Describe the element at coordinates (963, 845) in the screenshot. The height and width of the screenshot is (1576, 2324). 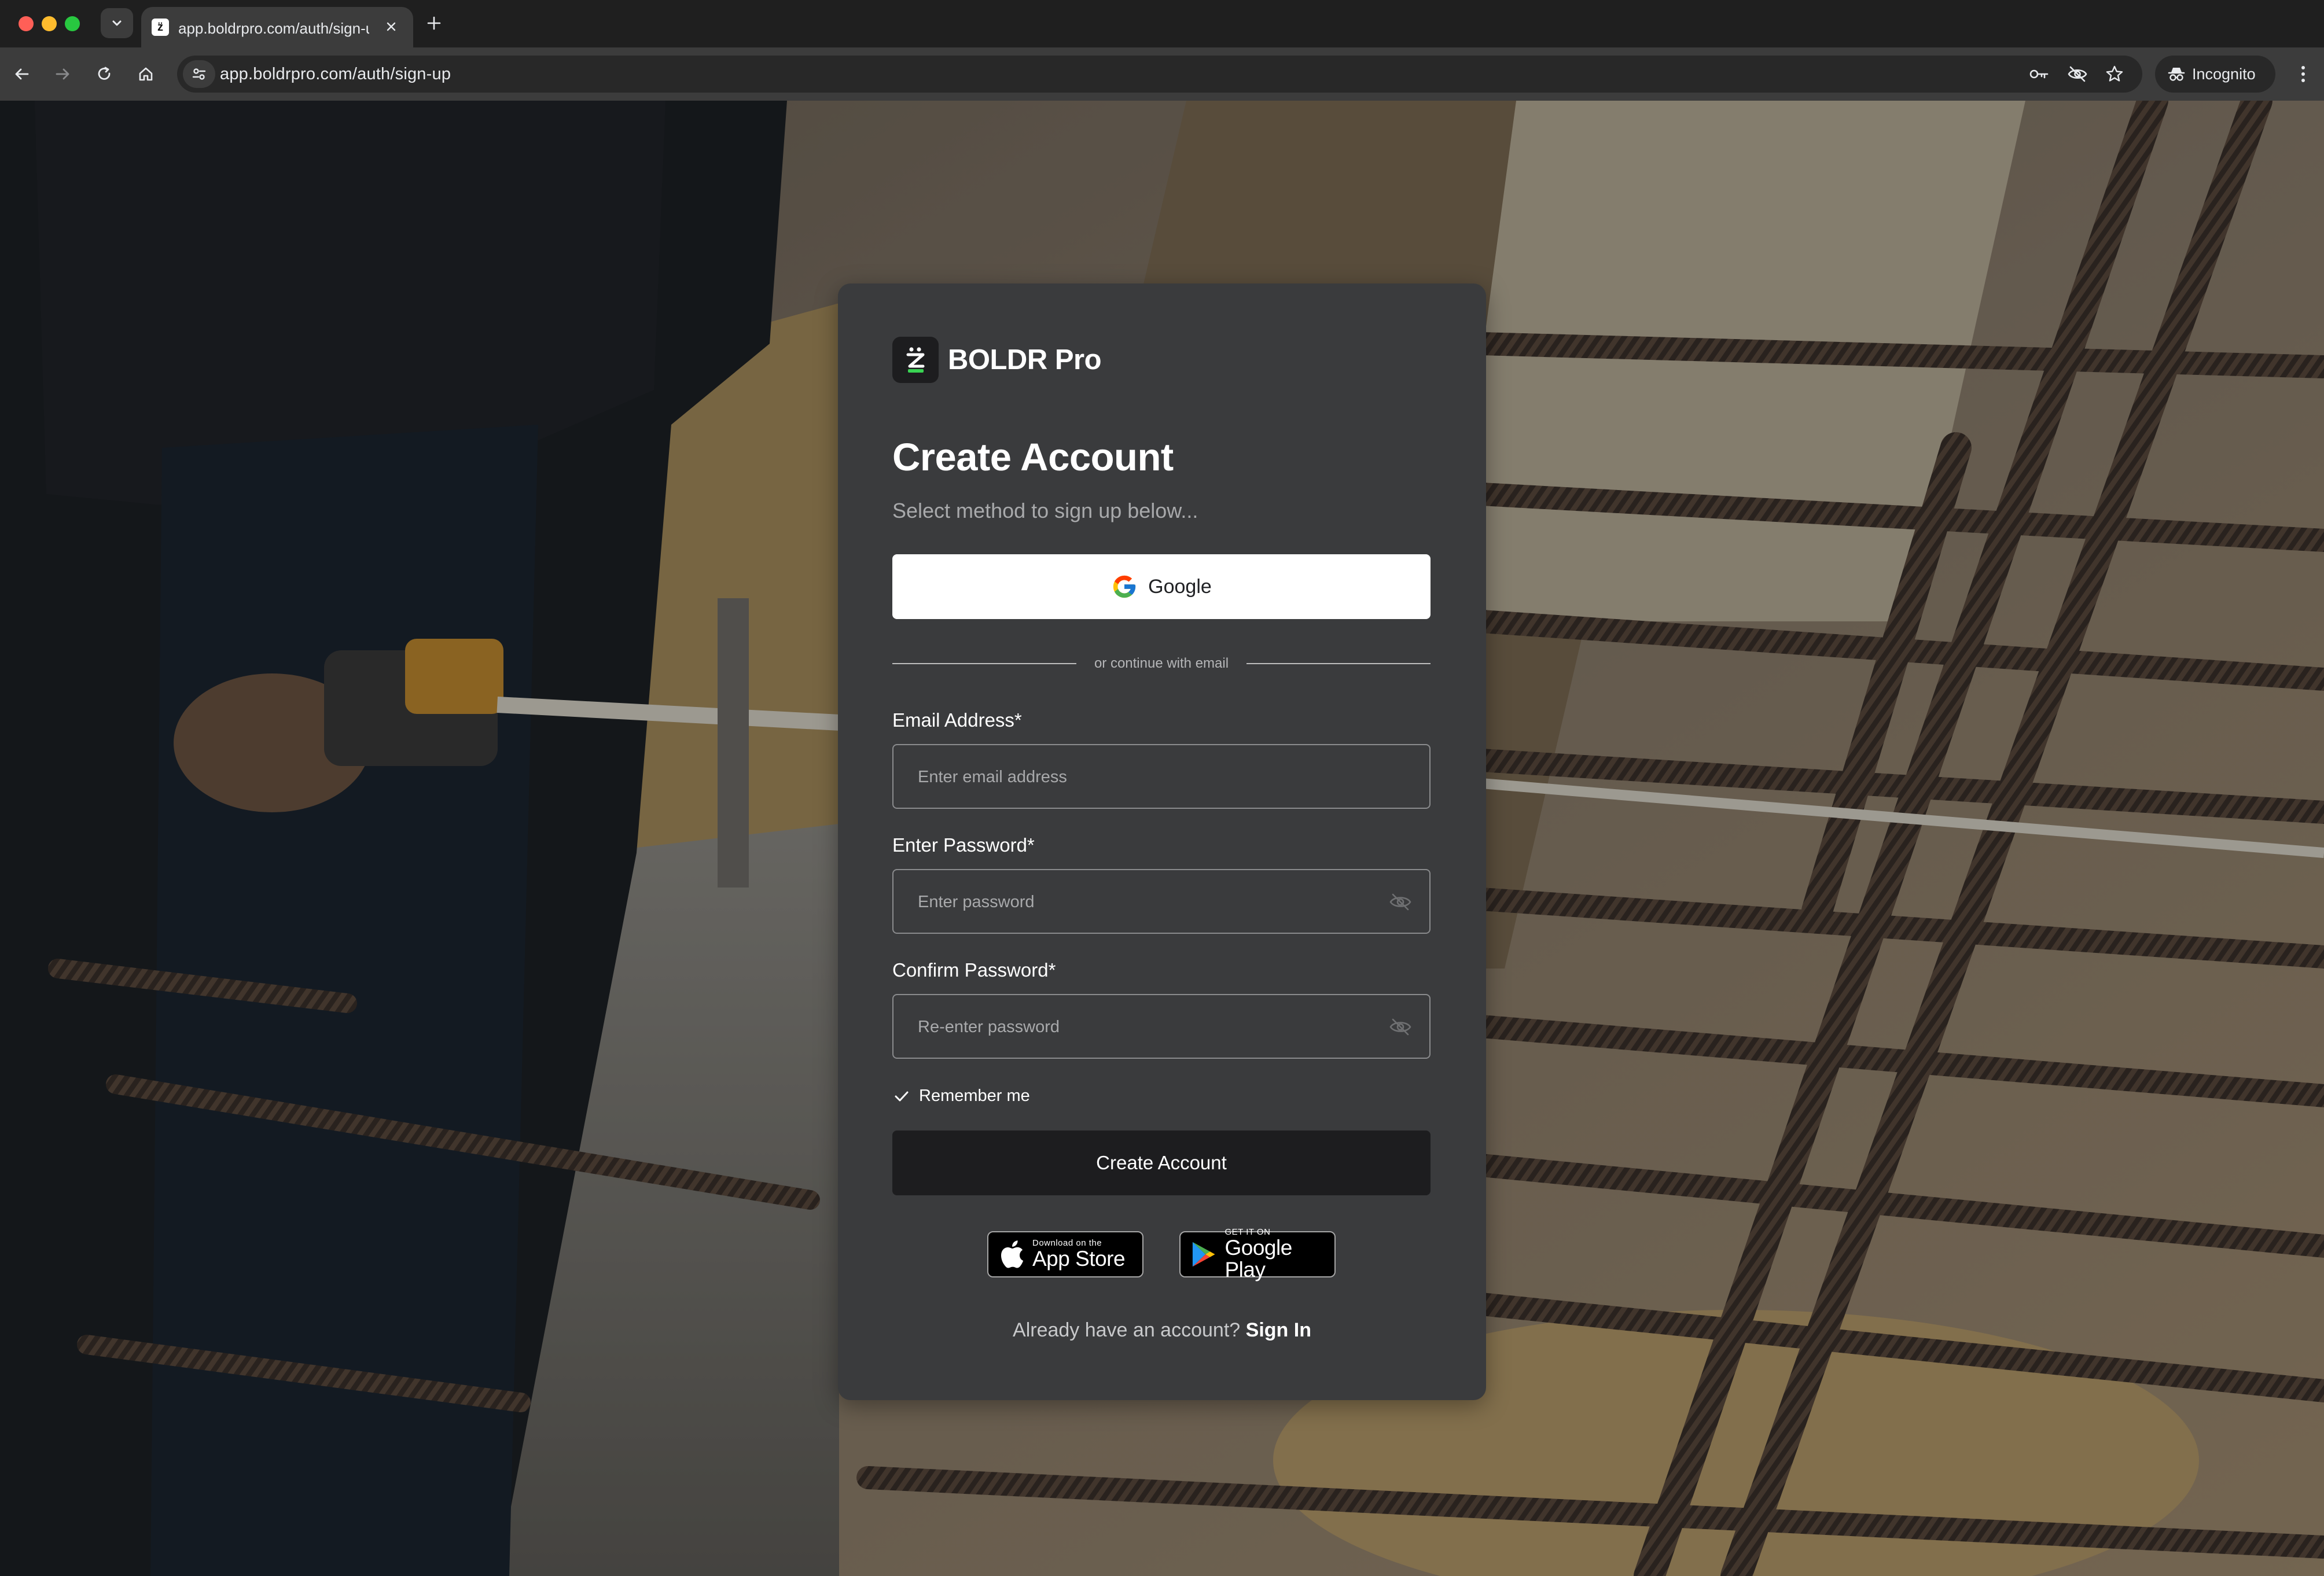
I see `password-label: Enter Password*` at that location.